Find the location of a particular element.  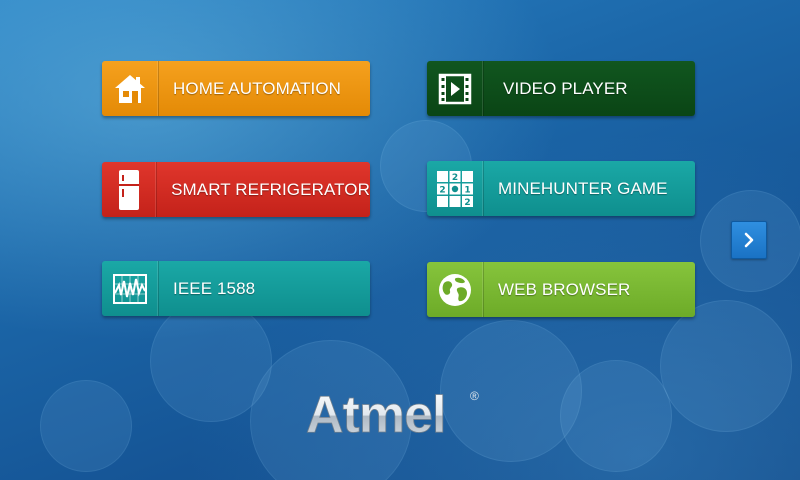

minehunter-icon-box: 2 2 1 2 is located at coordinates (455, 188).